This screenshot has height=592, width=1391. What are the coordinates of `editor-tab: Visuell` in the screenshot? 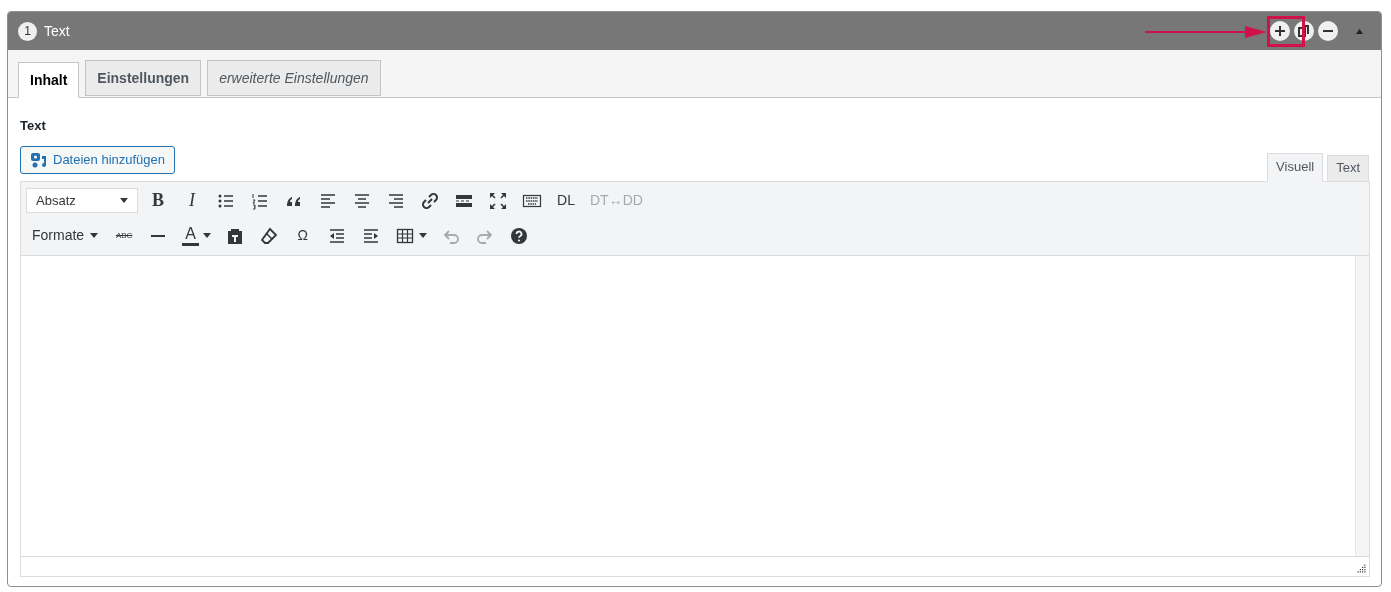 It's located at (1295, 167).